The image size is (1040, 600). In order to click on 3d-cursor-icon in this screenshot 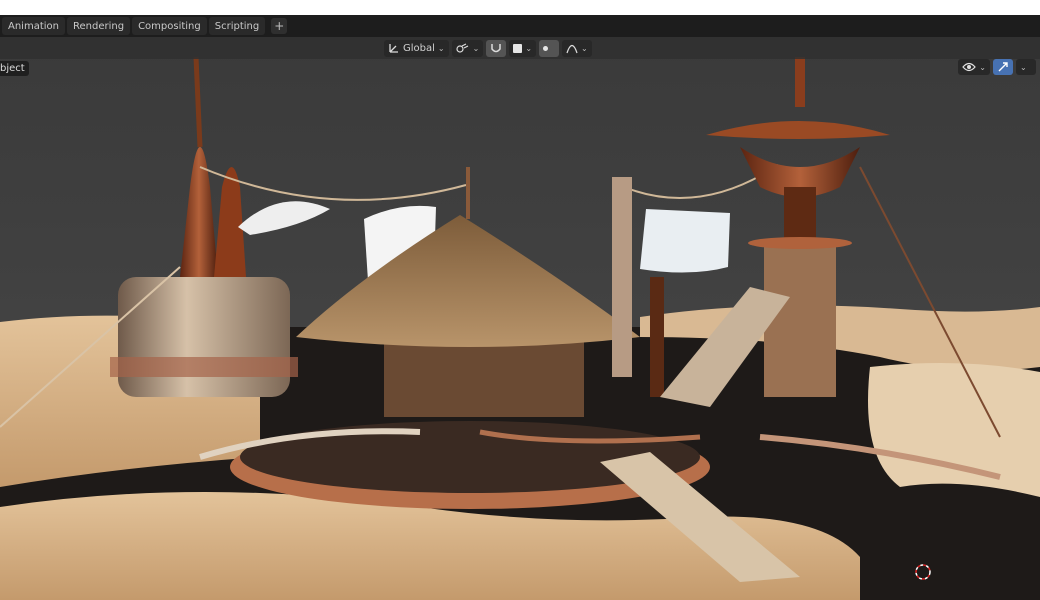, I will do `click(923, 572)`.